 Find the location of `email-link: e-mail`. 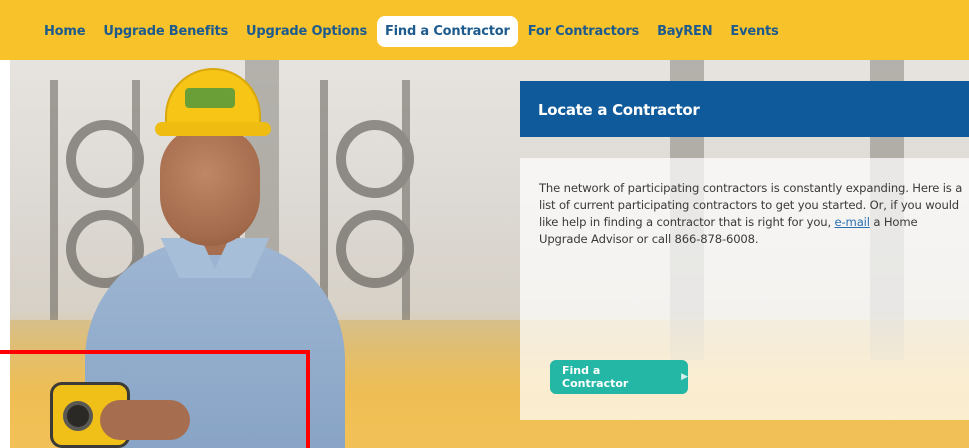

email-link: e-mail is located at coordinates (852, 222).